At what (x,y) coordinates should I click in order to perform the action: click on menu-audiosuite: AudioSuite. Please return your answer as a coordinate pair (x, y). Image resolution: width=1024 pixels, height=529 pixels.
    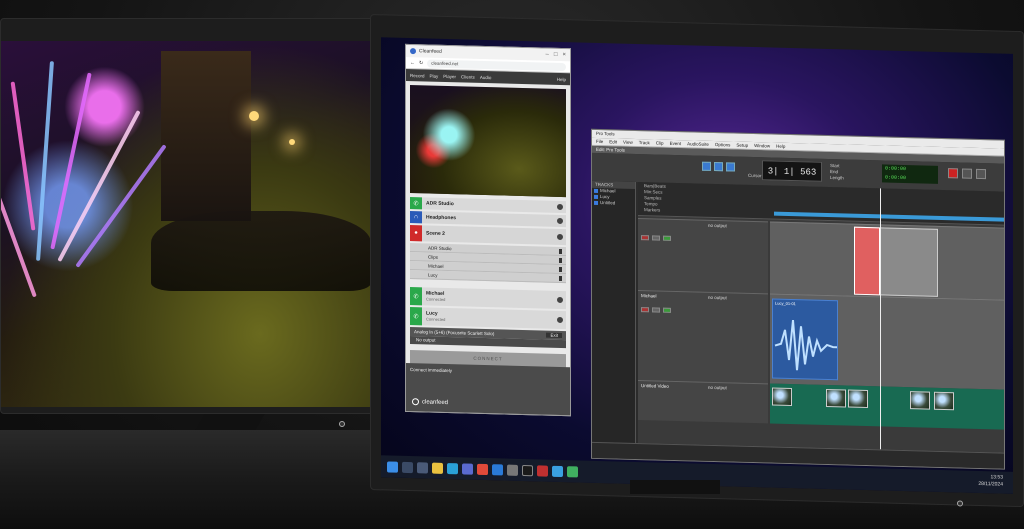
    Looking at the image, I should click on (698, 144).